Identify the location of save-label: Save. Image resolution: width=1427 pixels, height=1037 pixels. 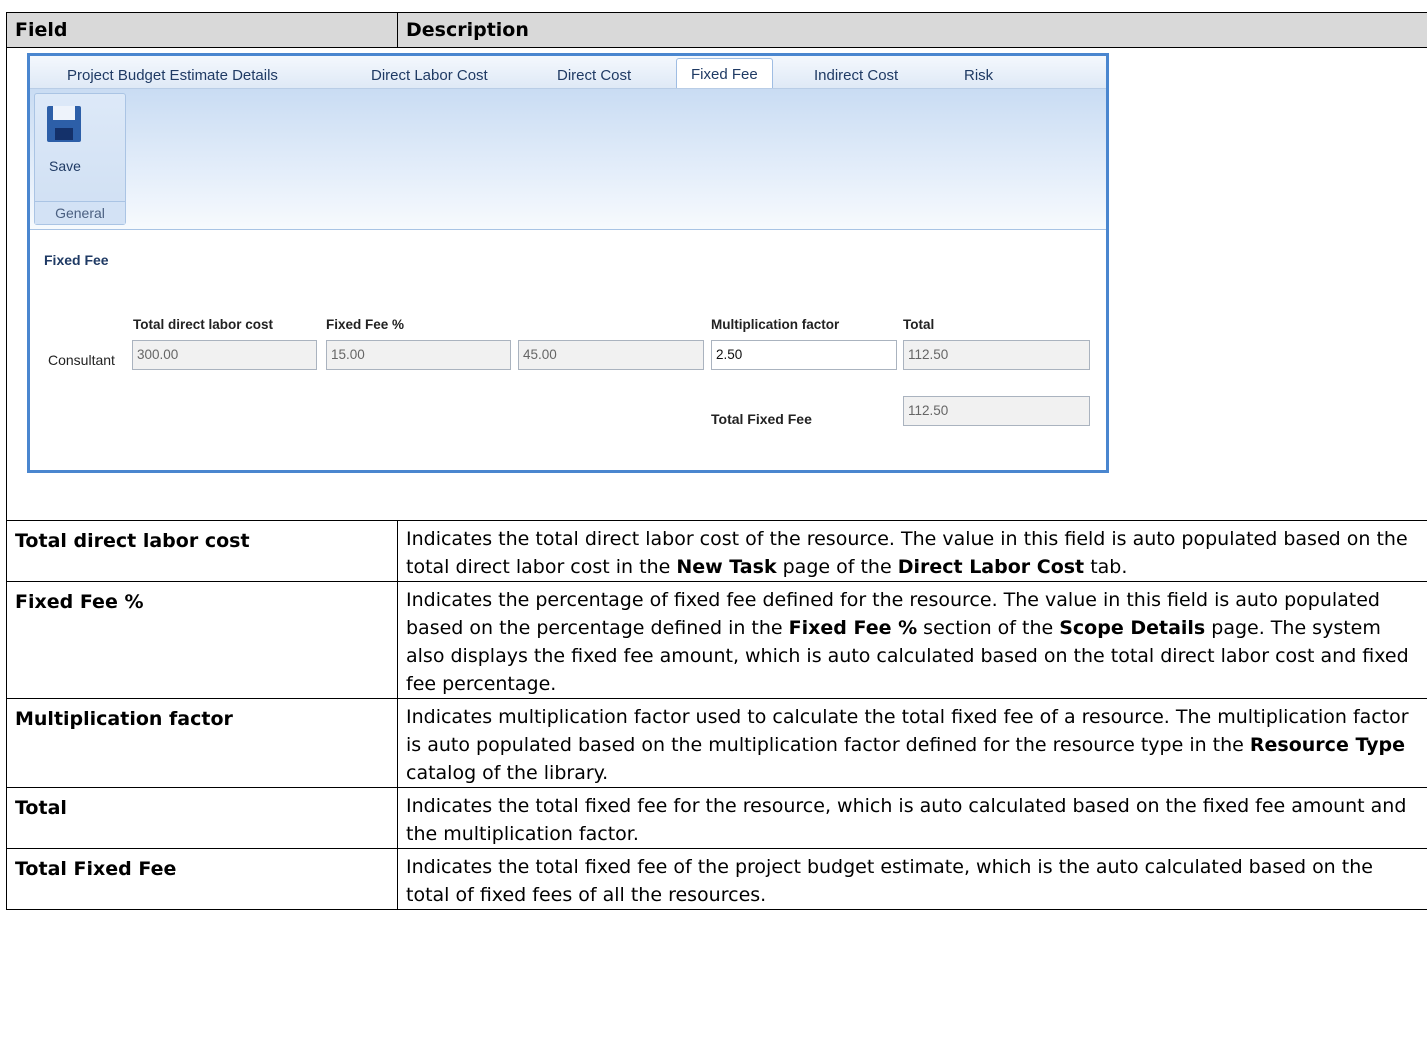
(65, 166).